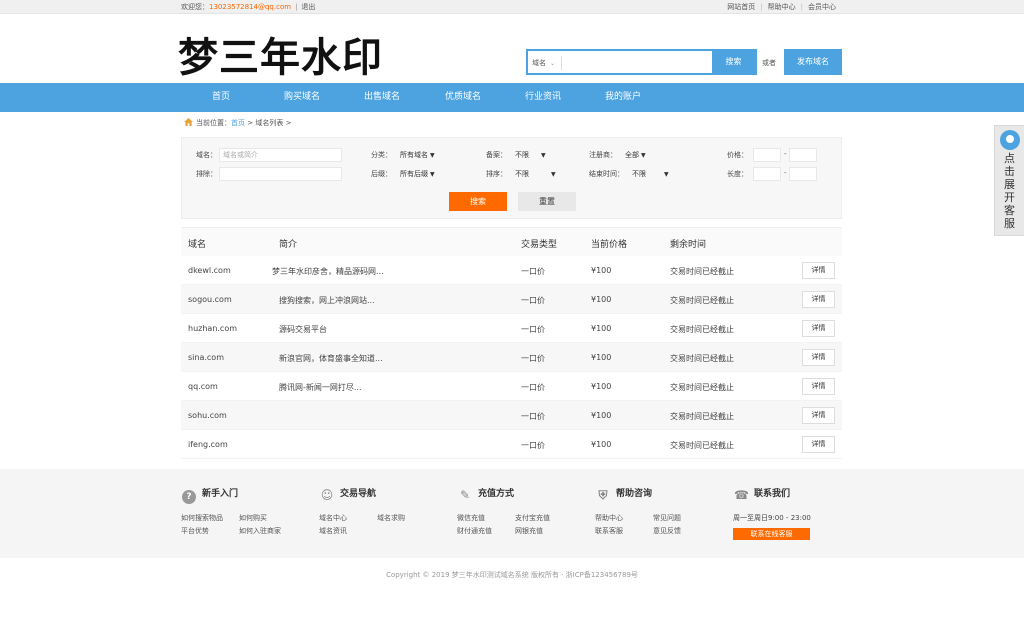  Describe the element at coordinates (474, 531) in the screenshot. I see `footer-link: 财付通充值` at that location.